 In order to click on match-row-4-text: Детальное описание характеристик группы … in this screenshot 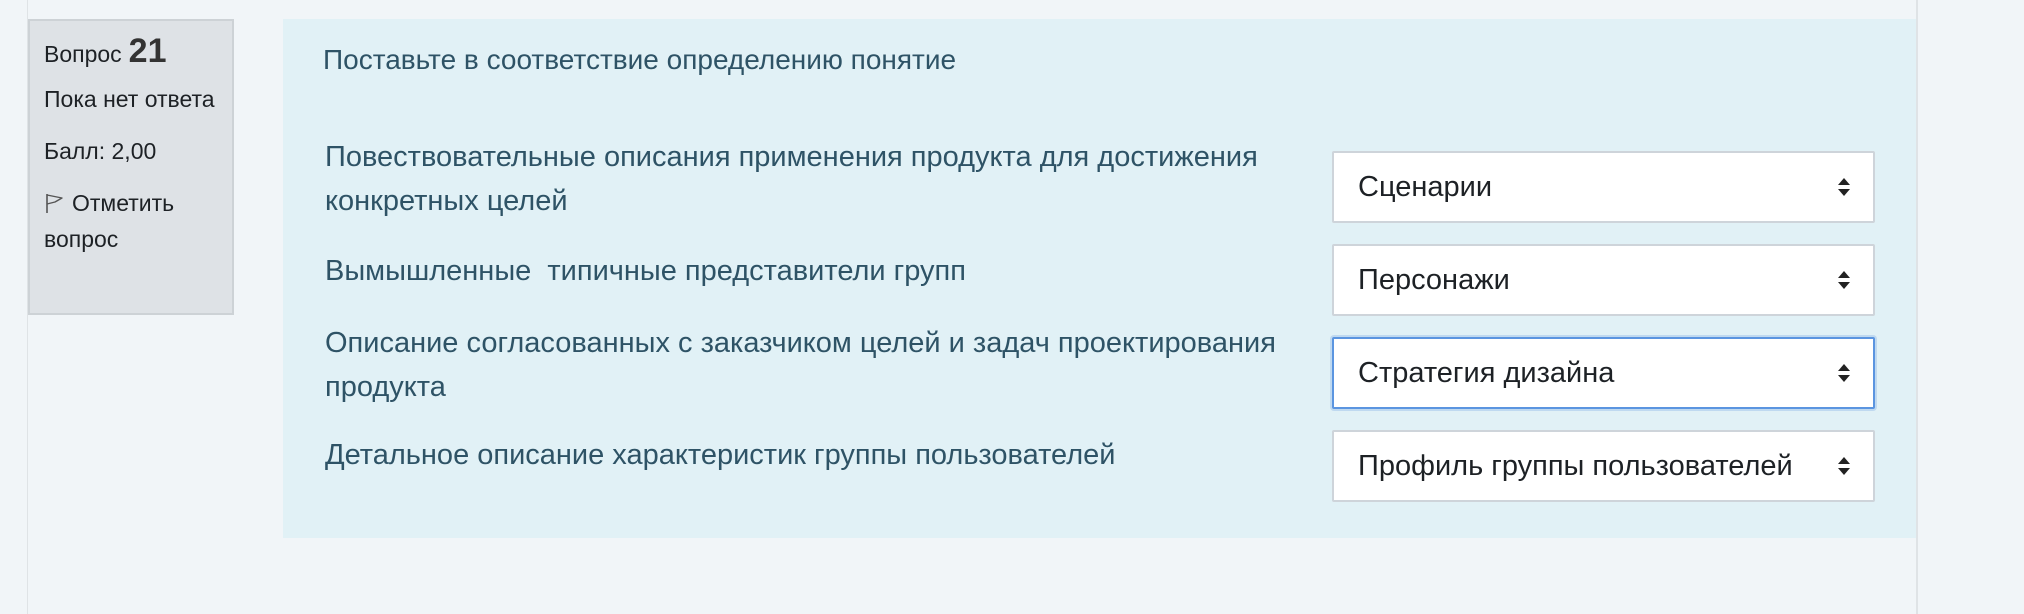, I will do `click(720, 455)`.